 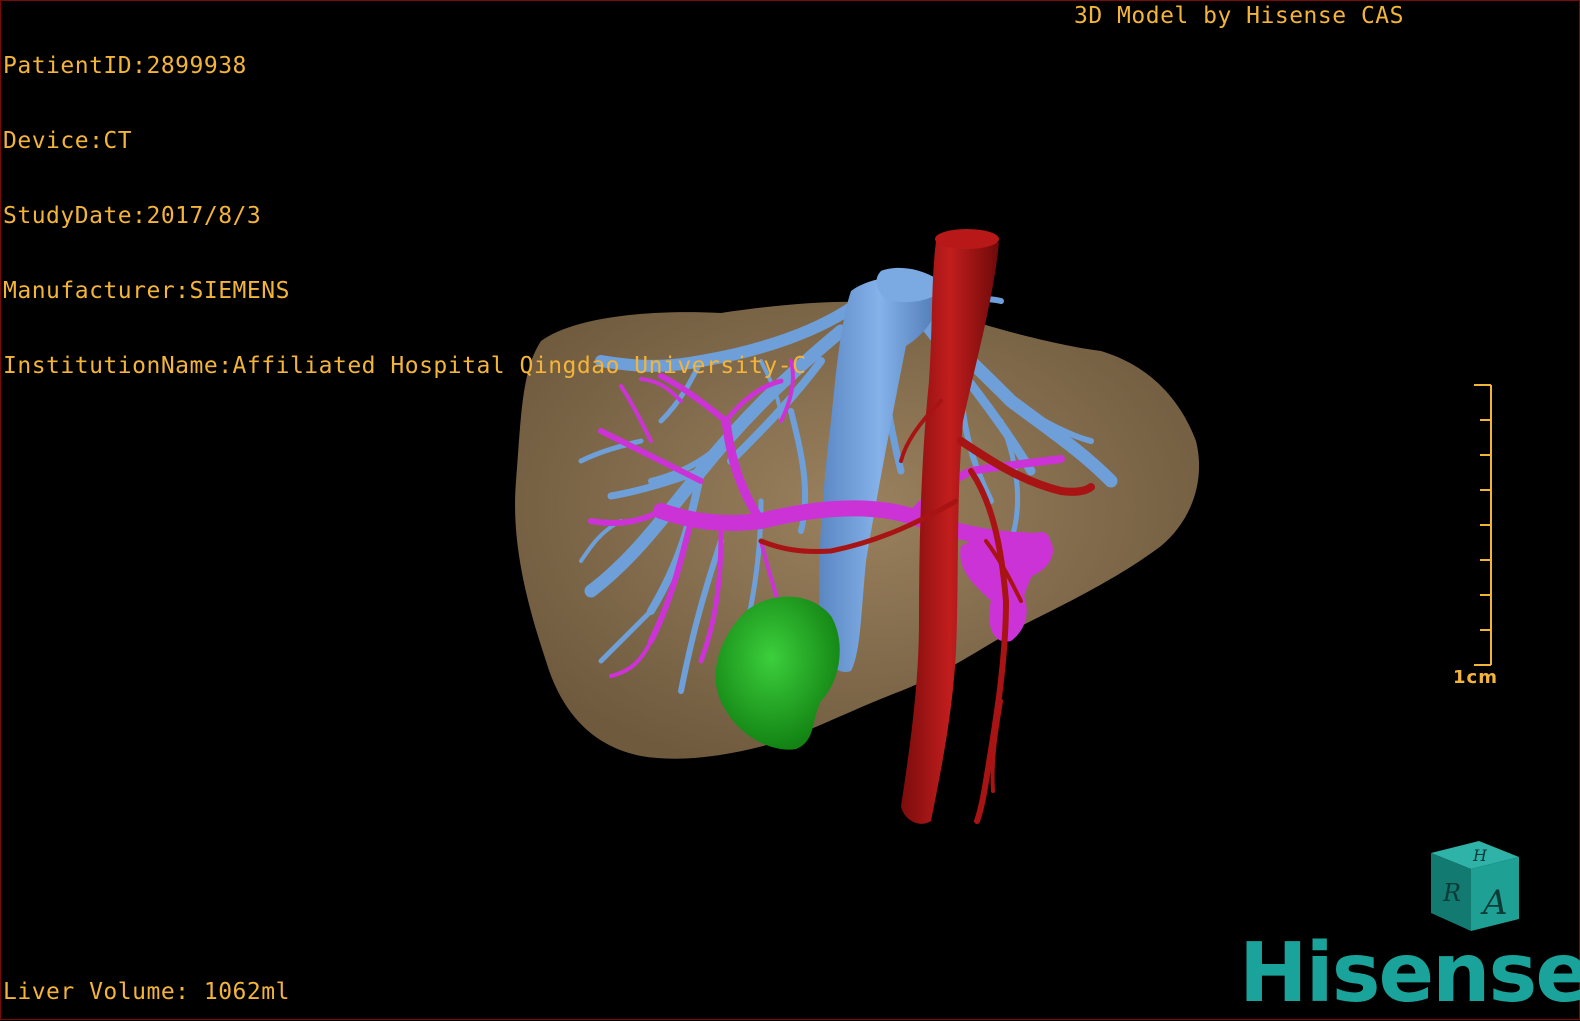 I want to click on patient-id: PatientID:2899938, so click(x=125, y=66).